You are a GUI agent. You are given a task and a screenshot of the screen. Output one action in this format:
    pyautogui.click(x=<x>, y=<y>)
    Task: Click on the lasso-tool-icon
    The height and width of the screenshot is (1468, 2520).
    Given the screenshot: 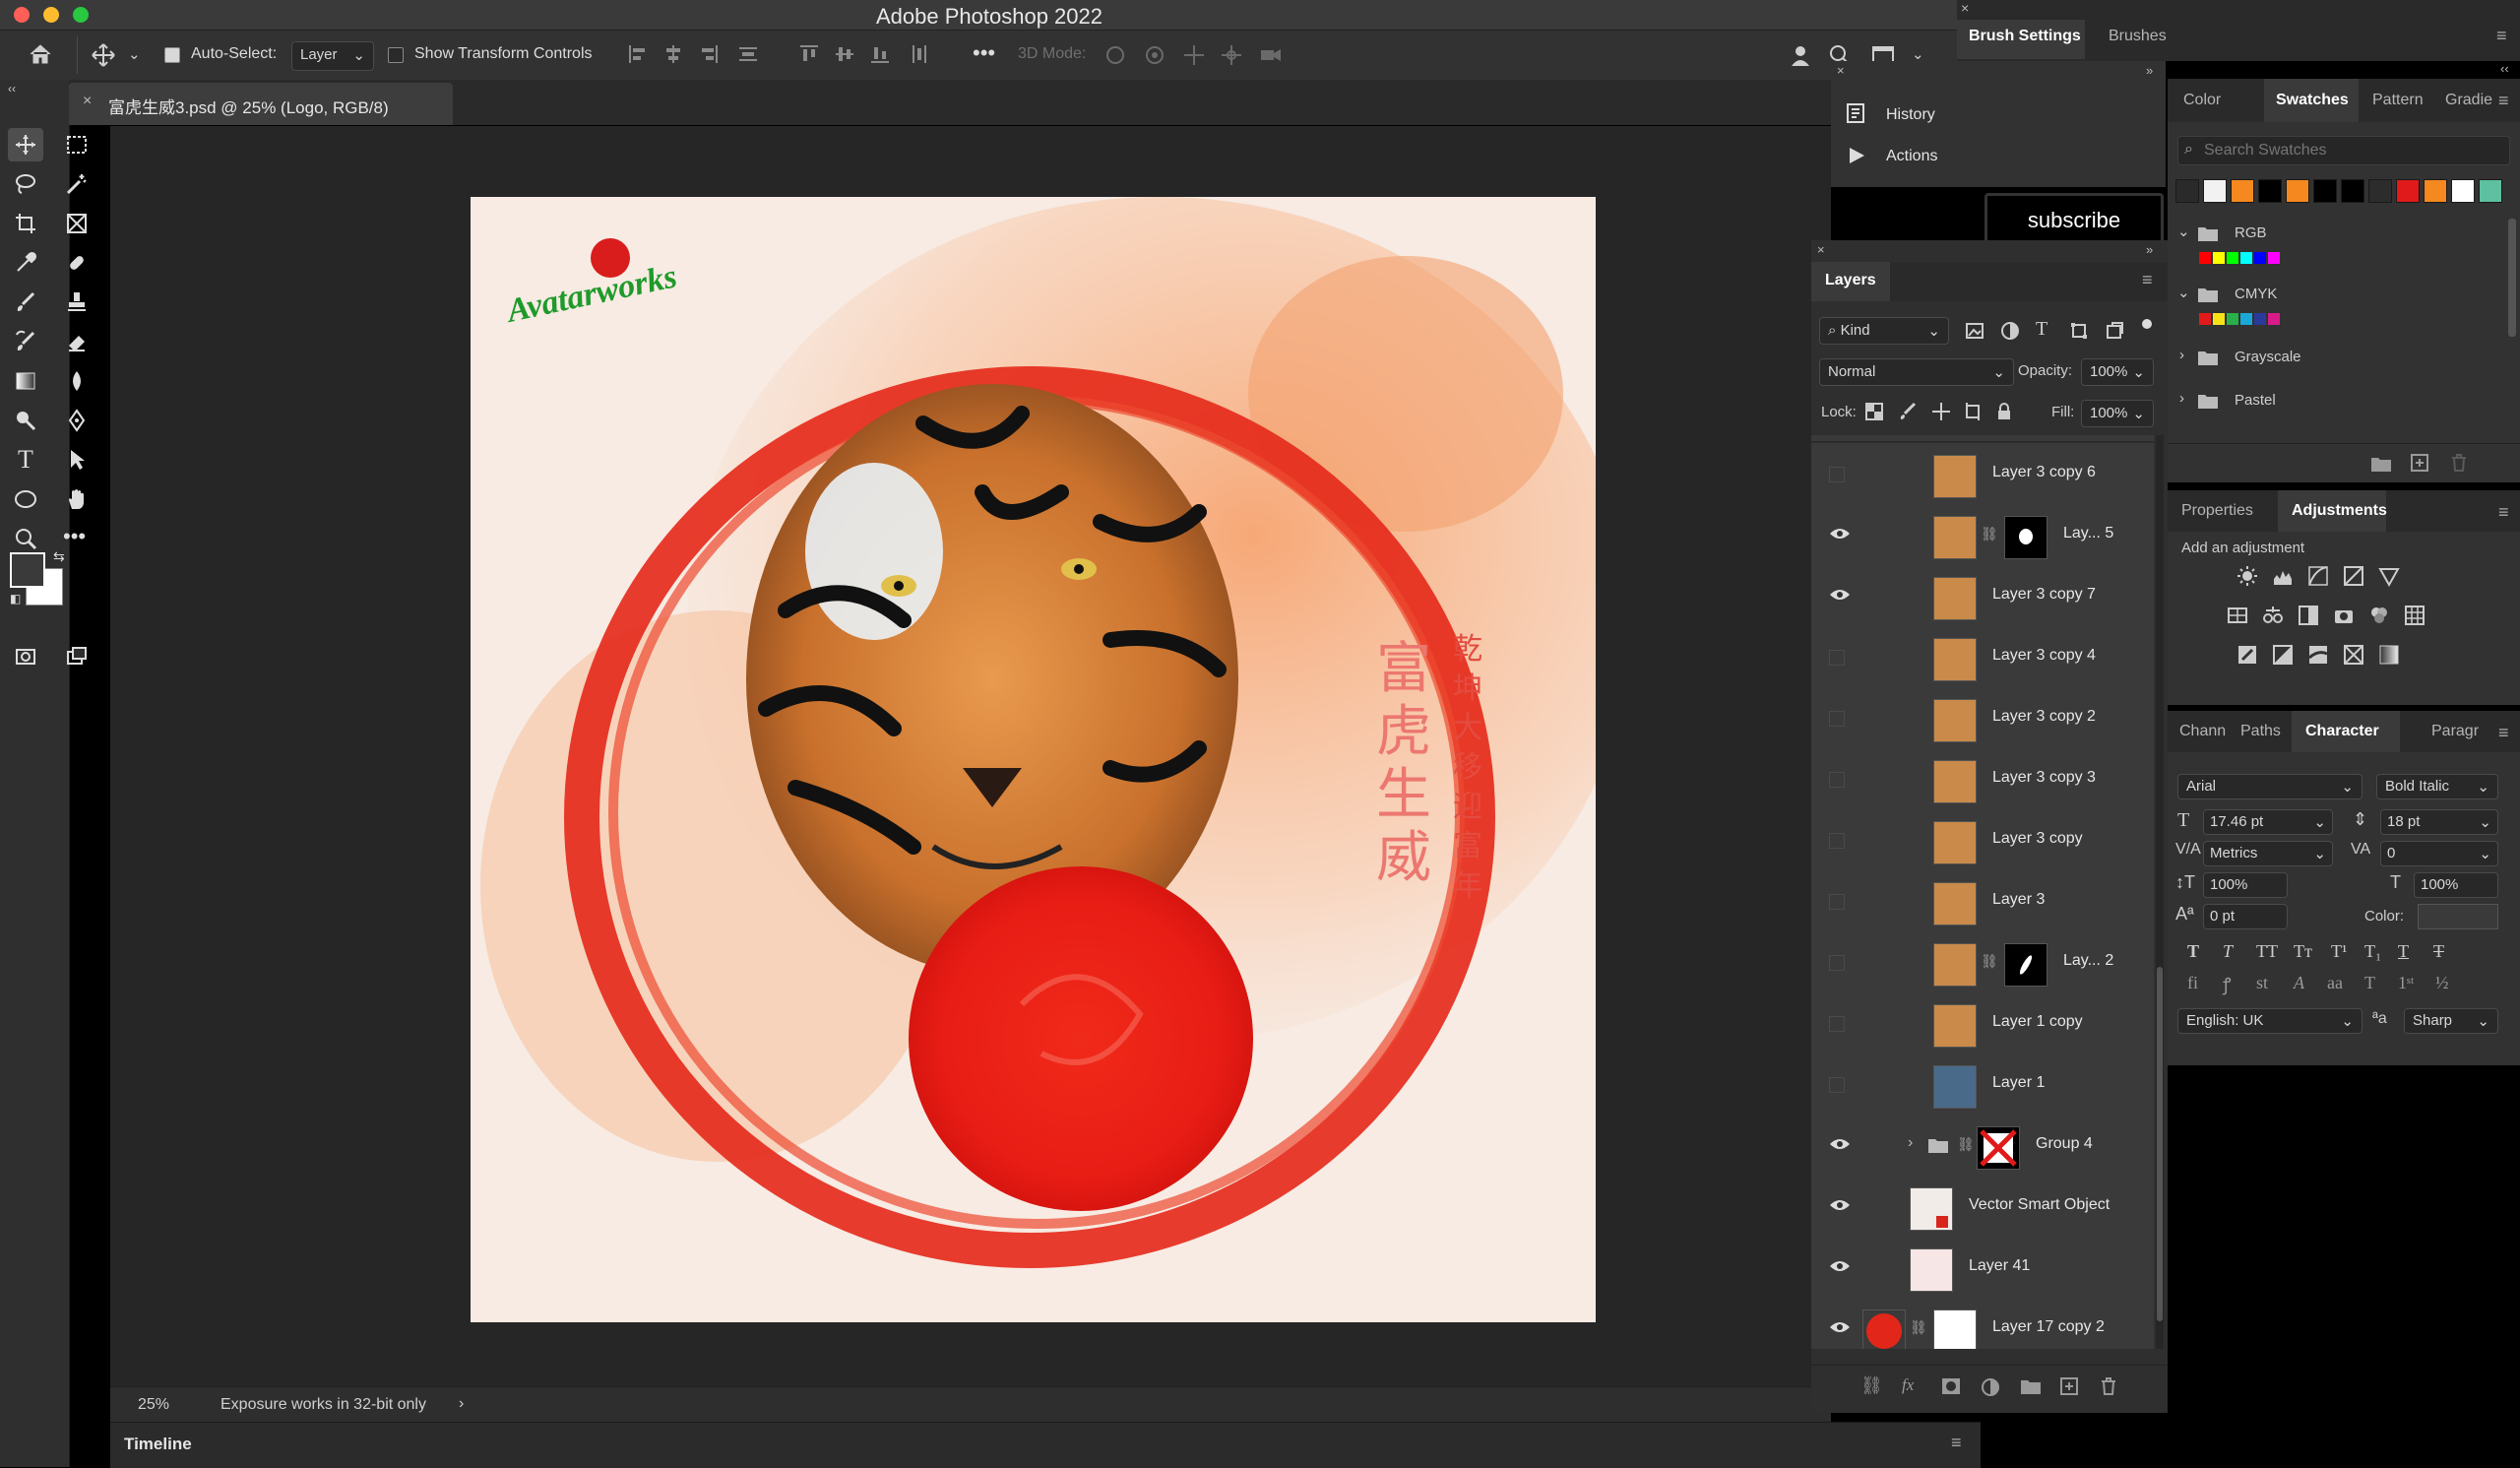 What is the action you would take?
    pyautogui.click(x=25, y=184)
    